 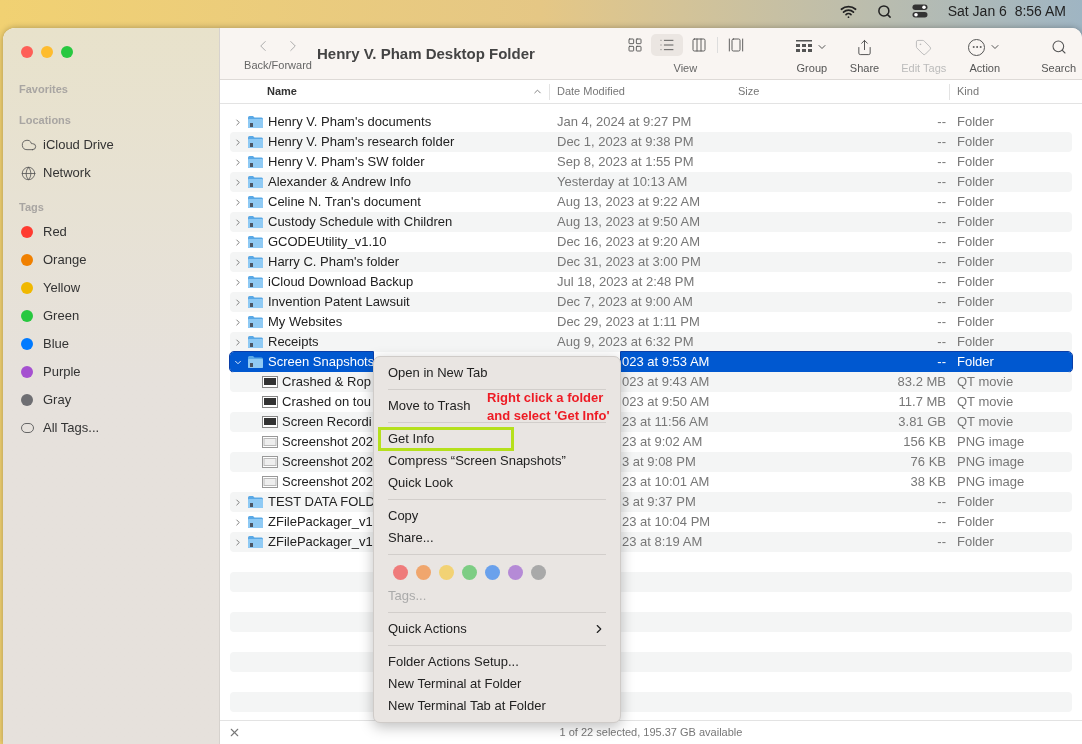 I want to click on file-row: Invention Patent Lawsuit Dec 7, 2023 at 9:00 AM -- Folder, so click(x=651, y=302).